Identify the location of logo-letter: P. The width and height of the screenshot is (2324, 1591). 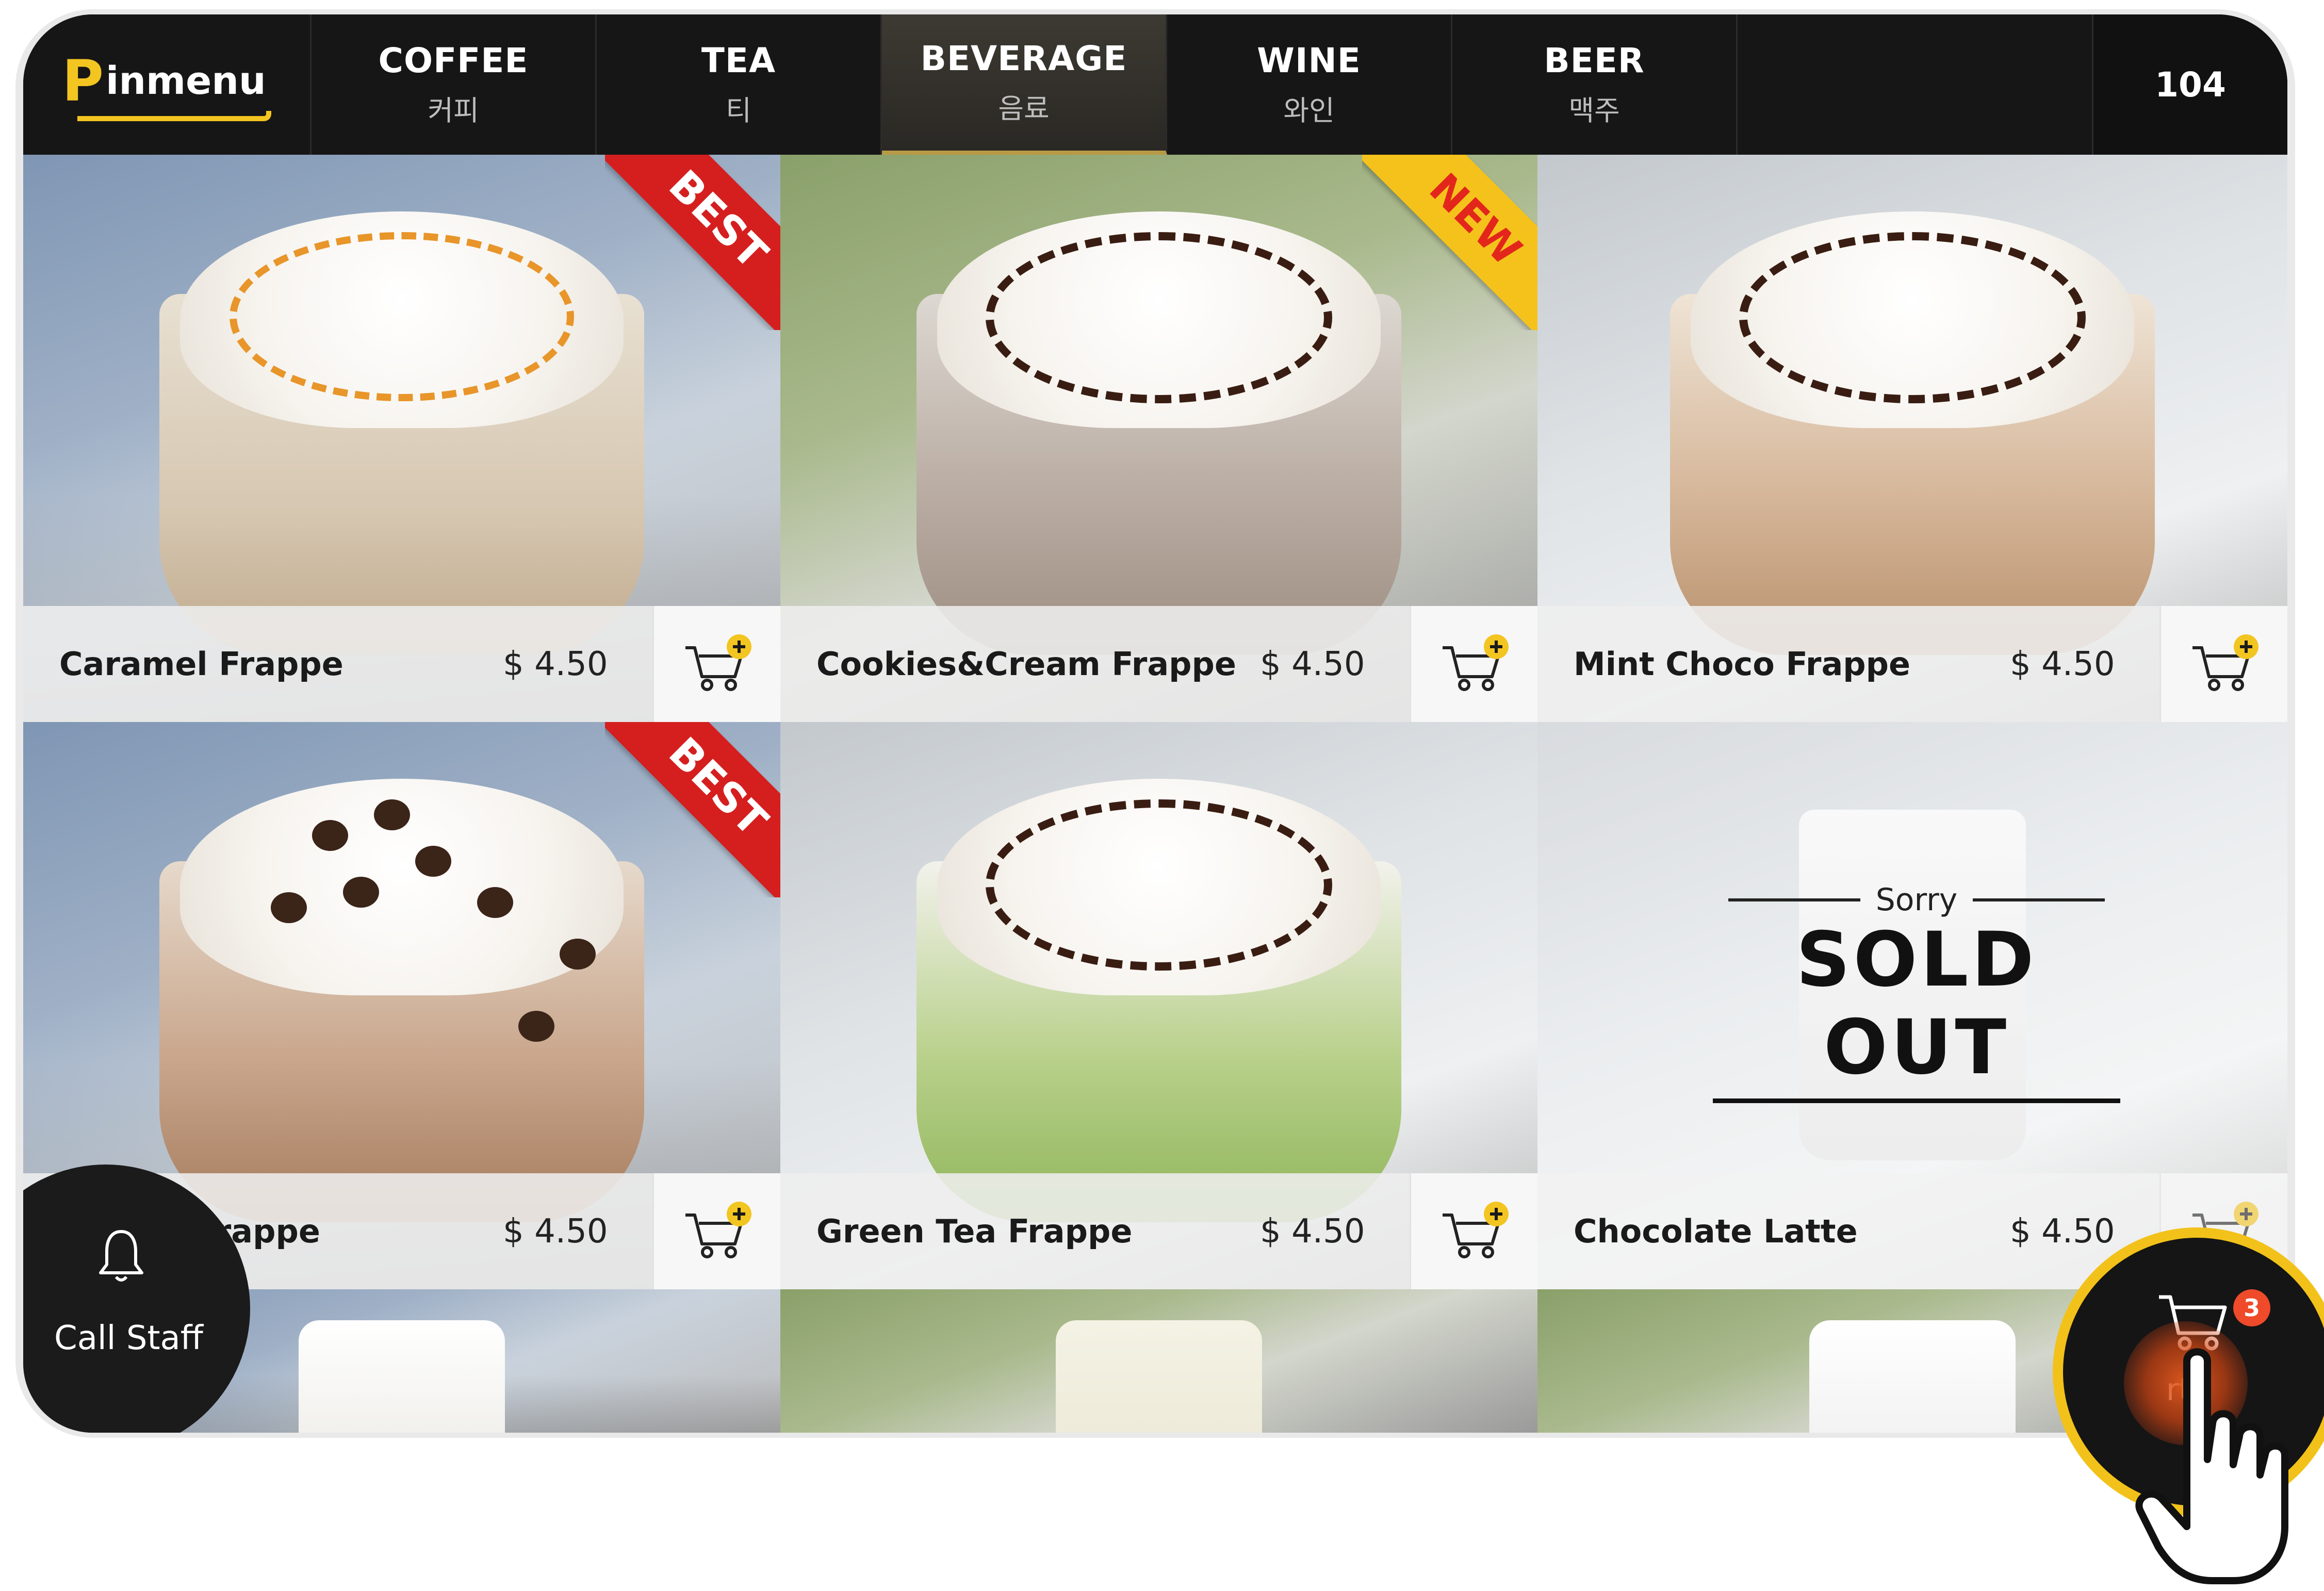
(83, 81).